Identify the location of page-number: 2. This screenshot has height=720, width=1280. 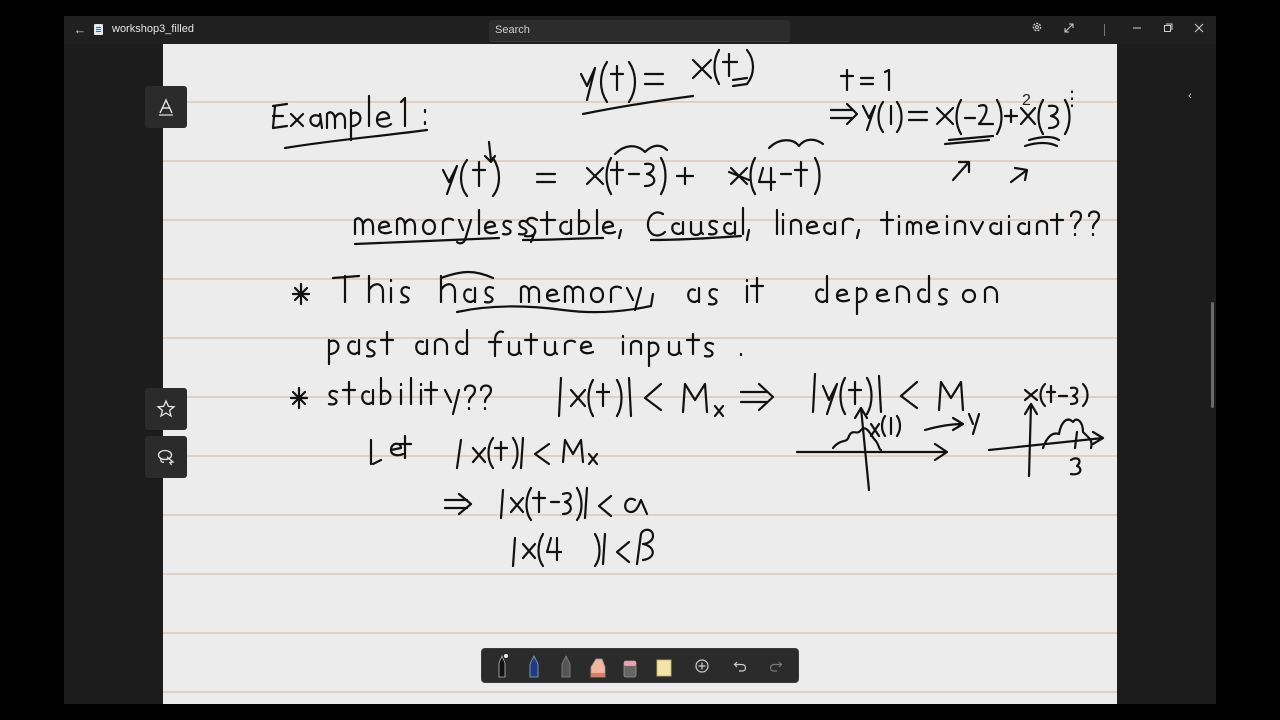
(1026, 100).